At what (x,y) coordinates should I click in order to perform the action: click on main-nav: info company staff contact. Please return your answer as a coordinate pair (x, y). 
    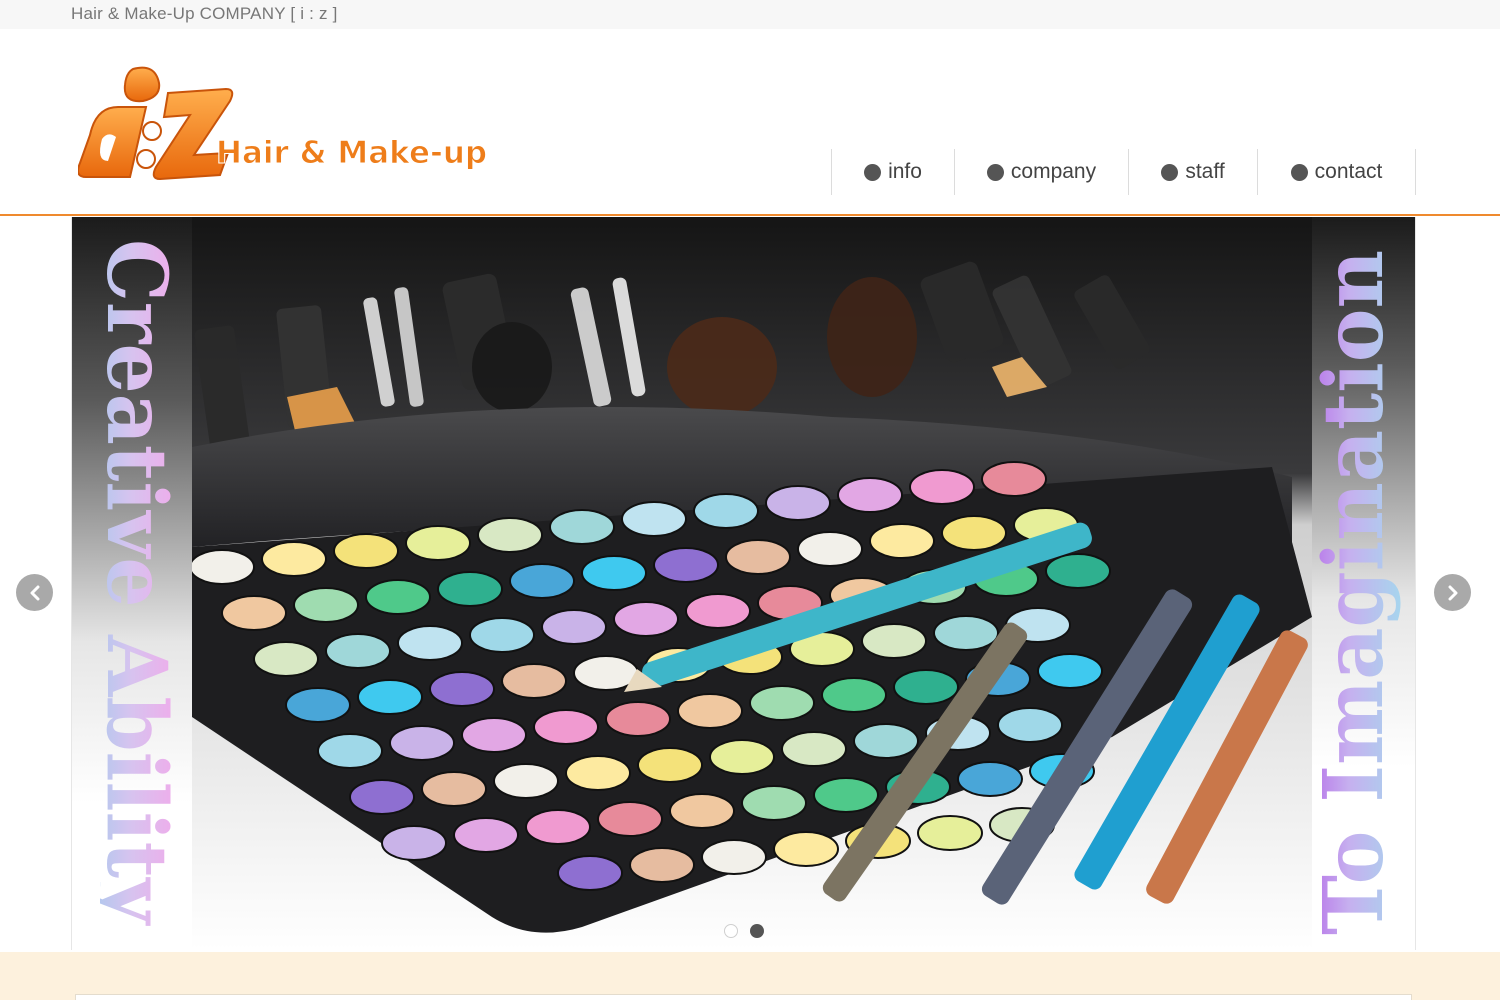
    Looking at the image, I should click on (1123, 172).